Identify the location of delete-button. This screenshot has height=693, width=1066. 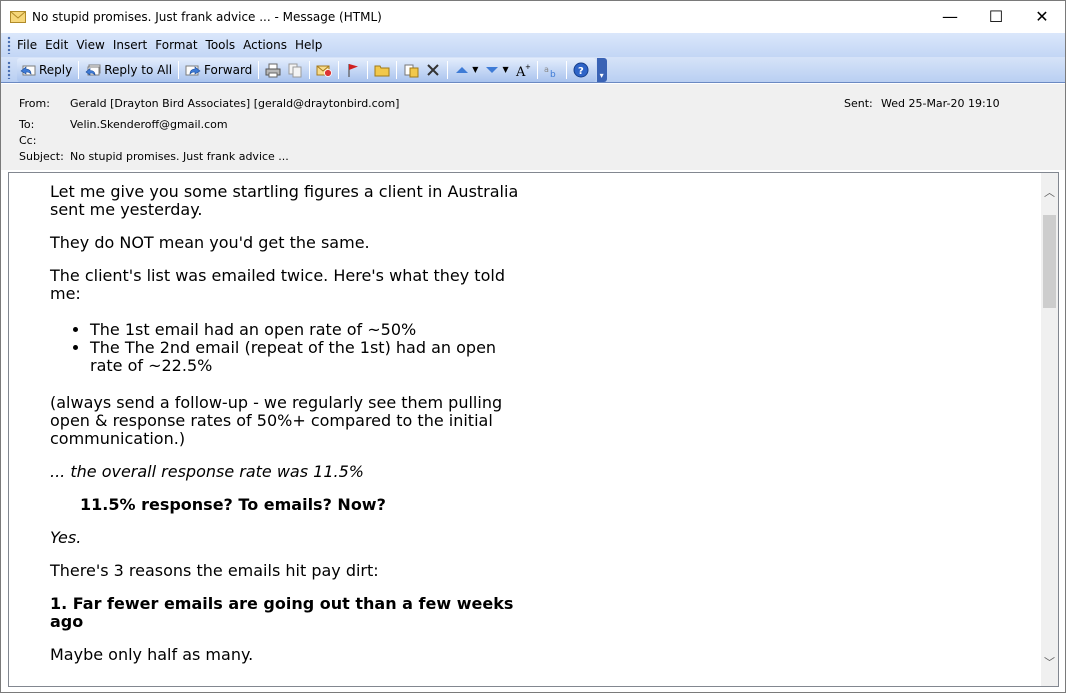
(433, 70).